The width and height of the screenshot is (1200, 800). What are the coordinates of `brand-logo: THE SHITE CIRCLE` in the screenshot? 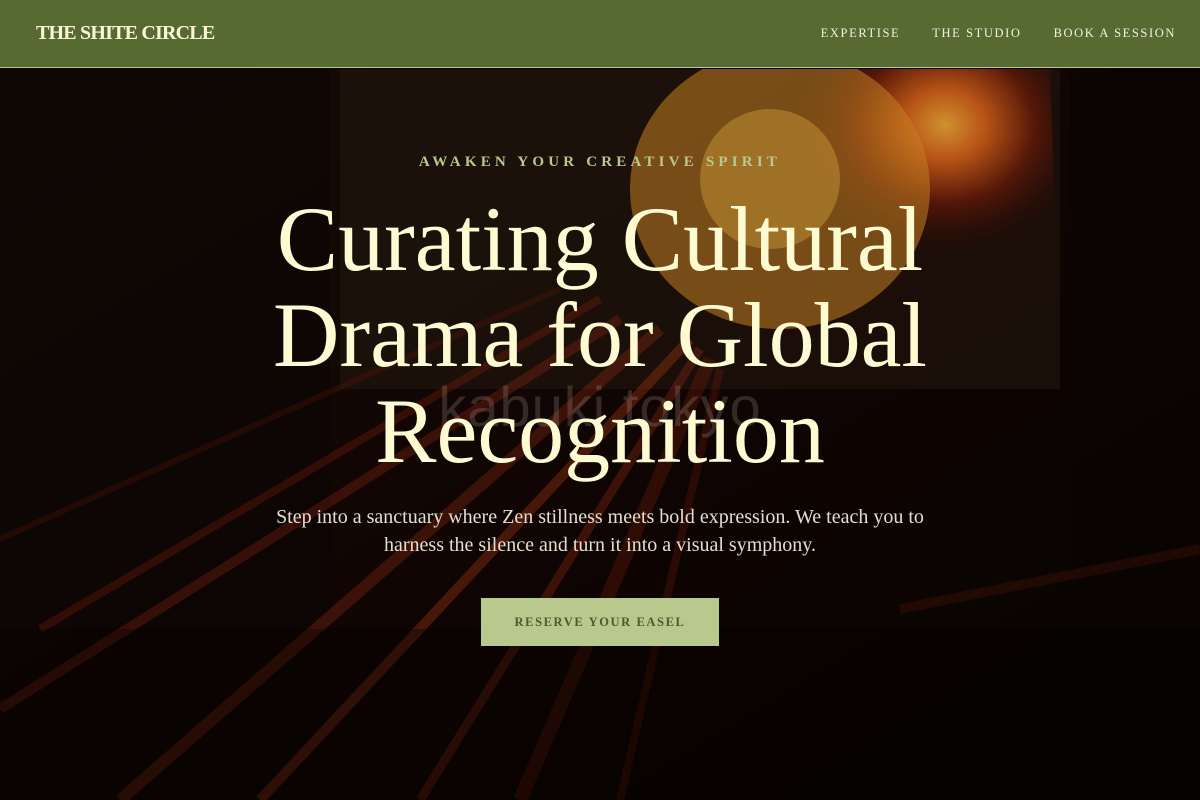 It's located at (125, 33).